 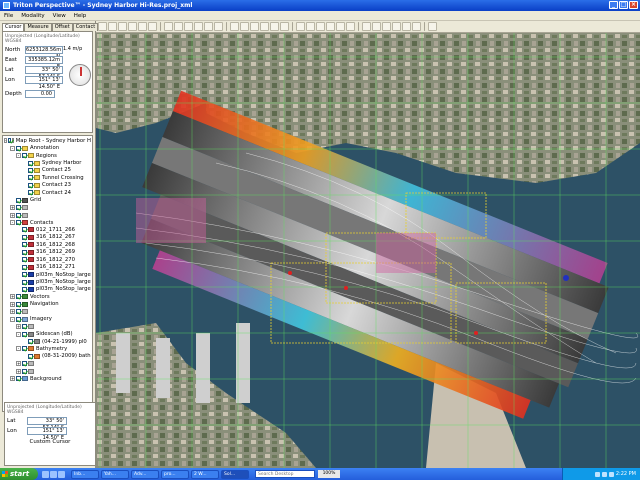 I want to click on layer-tree-item: - Contacts, so click(x=47, y=222).